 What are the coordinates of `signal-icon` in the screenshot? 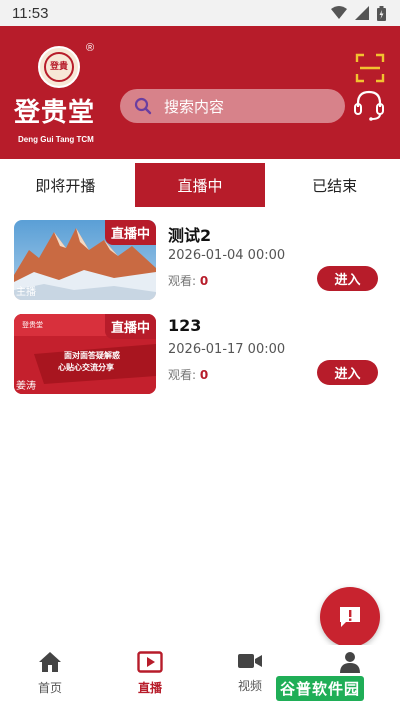 It's located at (362, 13).